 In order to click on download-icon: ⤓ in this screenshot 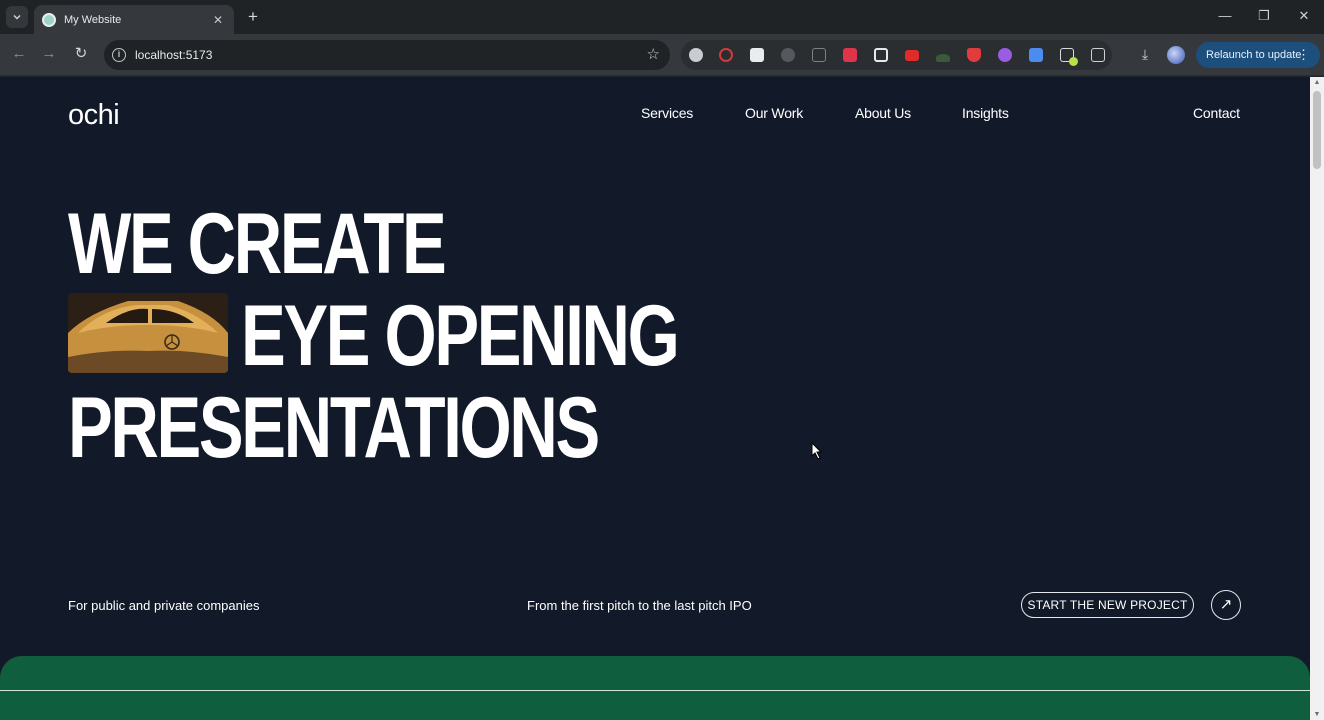, I will do `click(1145, 55)`.